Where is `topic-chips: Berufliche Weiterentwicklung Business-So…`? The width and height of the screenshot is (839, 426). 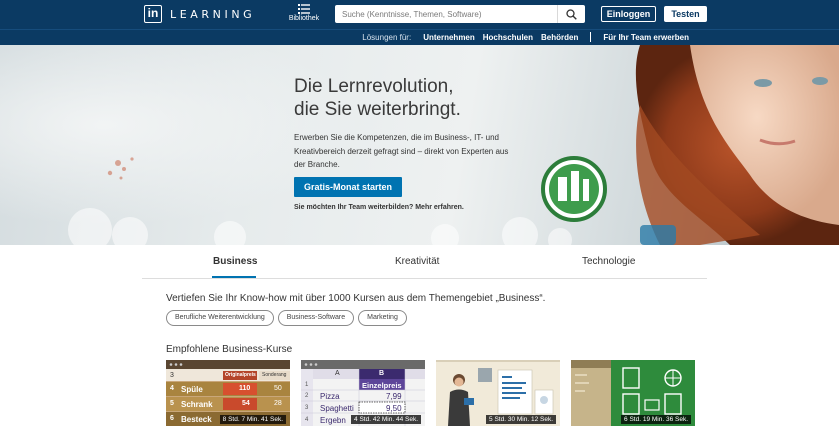 topic-chips: Berufliche Weiterentwicklung Business-So… is located at coordinates (286, 318).